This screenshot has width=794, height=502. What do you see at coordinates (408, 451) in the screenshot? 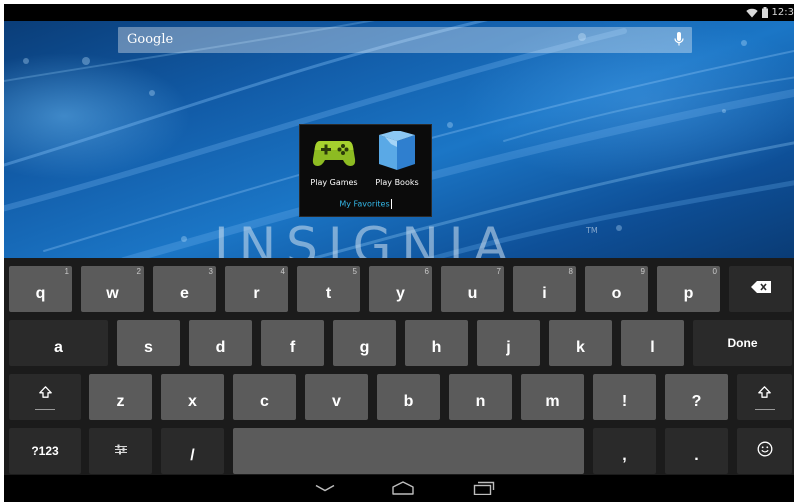
I see `spacebar` at bounding box center [408, 451].